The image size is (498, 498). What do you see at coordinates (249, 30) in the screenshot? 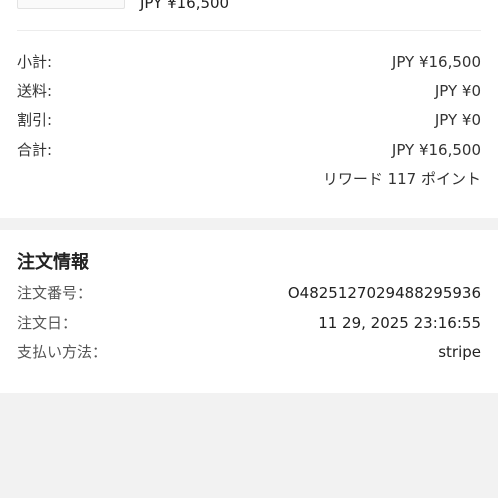
I see `divider` at bounding box center [249, 30].